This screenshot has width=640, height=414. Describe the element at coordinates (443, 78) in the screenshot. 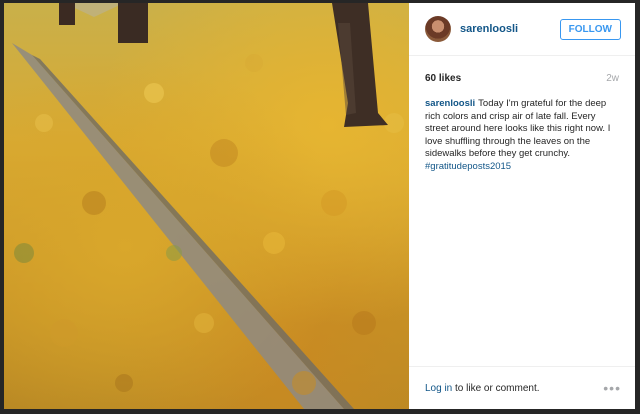

I see `likes-count: 60 likes` at that location.